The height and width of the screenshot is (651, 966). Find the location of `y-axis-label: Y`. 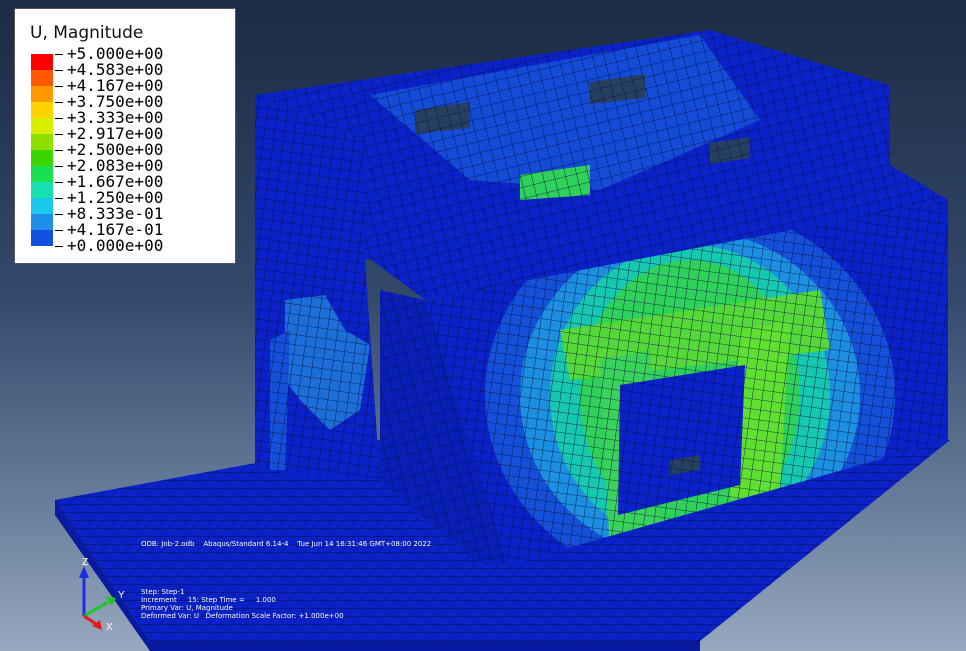

y-axis-label: Y is located at coordinates (121, 595).